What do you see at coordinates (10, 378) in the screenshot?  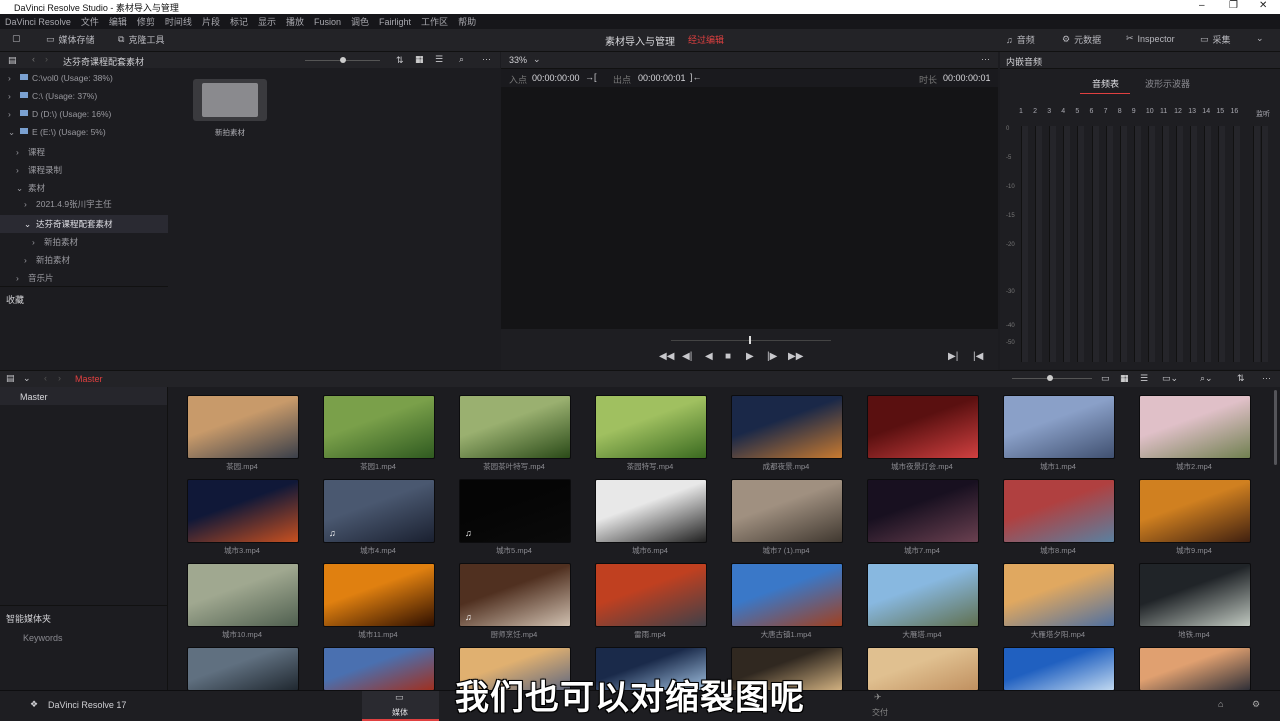 I see `bin-list-toggle-icon: ▤` at bounding box center [10, 378].